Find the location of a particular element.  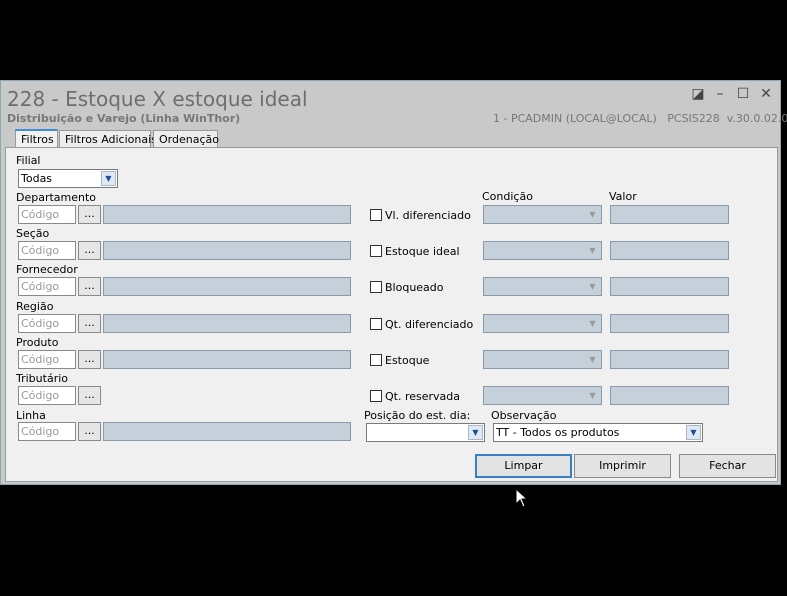

imprimir-button: Imprimir is located at coordinates (622, 466).